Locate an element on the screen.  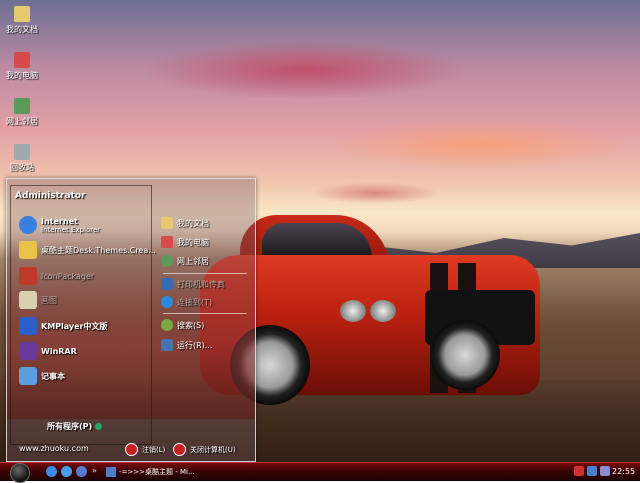
tray-arrow-icon is located at coordinates (579, 471).